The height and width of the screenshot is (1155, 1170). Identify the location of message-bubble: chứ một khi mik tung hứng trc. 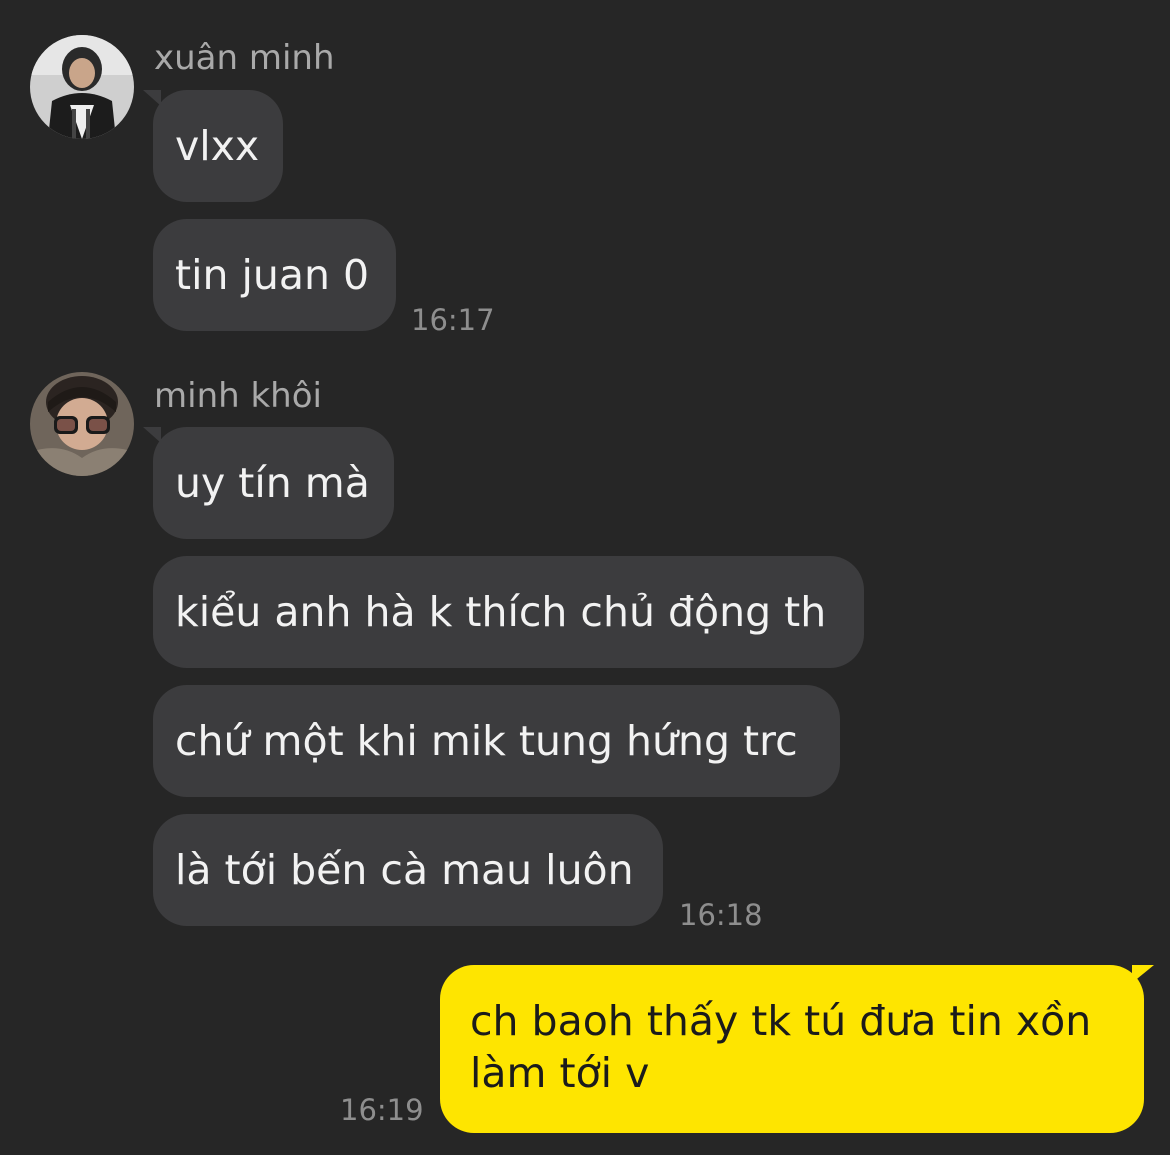
(496, 741).